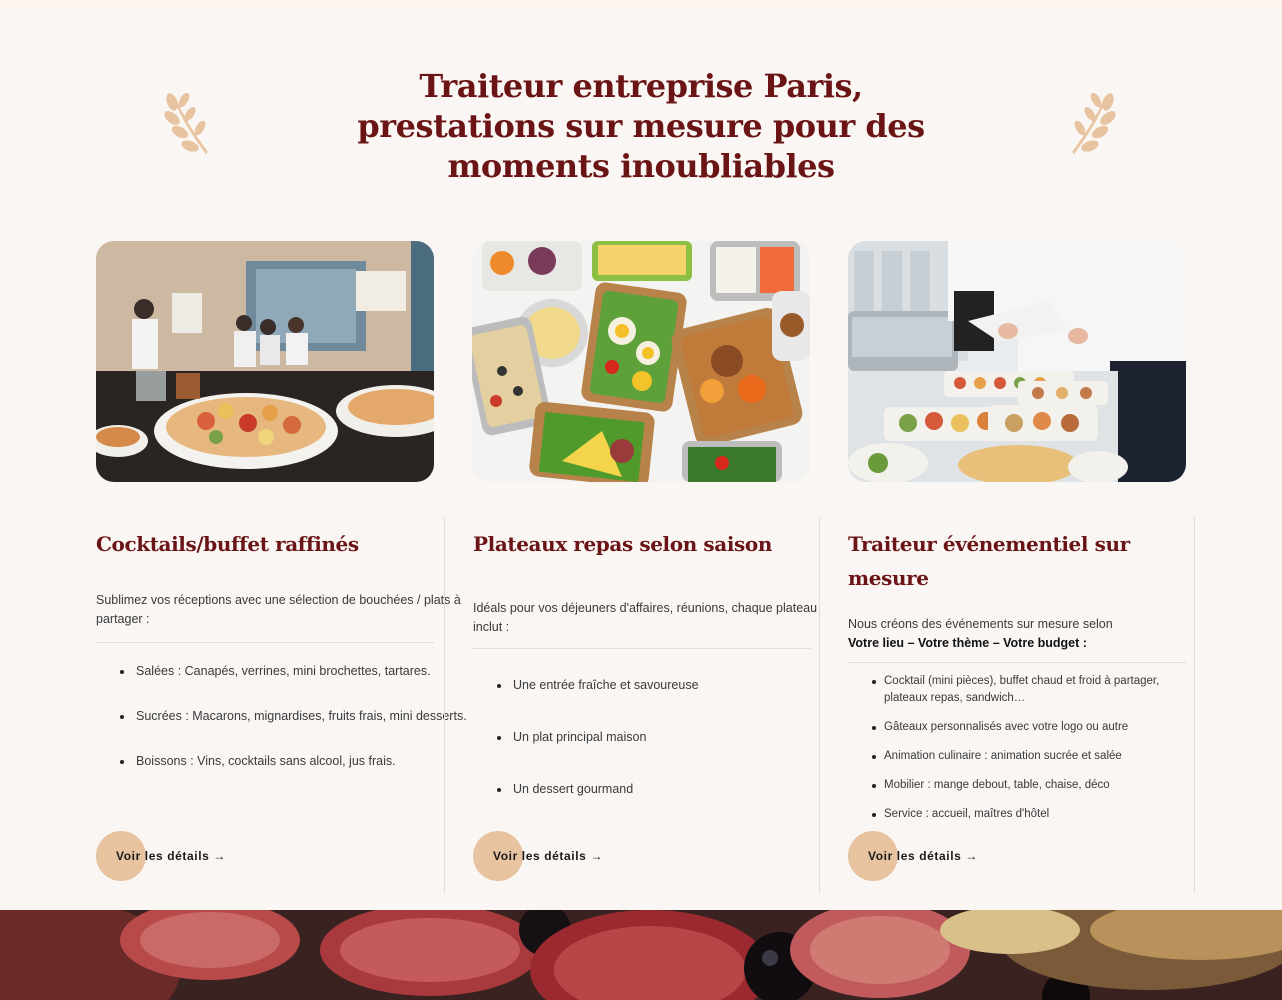 The image size is (1282, 1000). Describe the element at coordinates (265, 361) in the screenshot. I see `card-image-cocktails` at that location.